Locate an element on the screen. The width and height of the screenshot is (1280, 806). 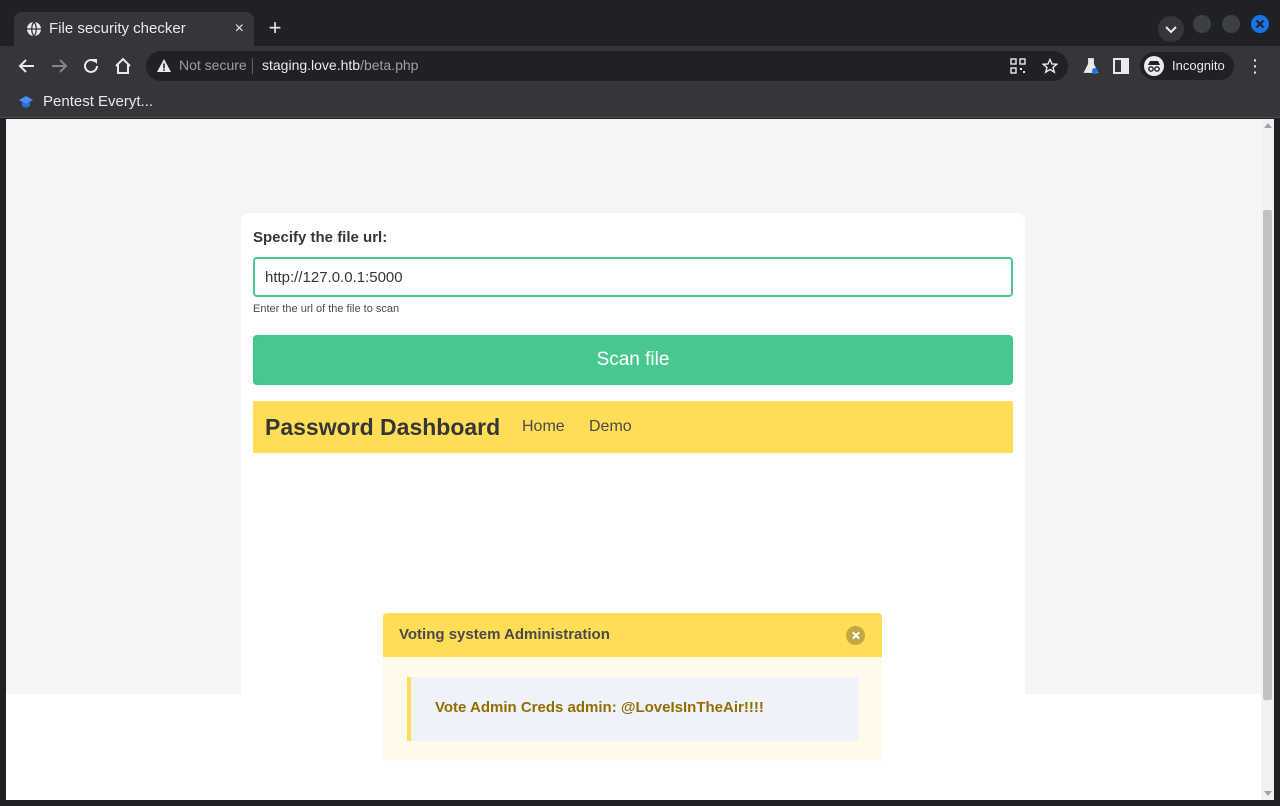
page-scrollbar is located at coordinates (1267, 459).